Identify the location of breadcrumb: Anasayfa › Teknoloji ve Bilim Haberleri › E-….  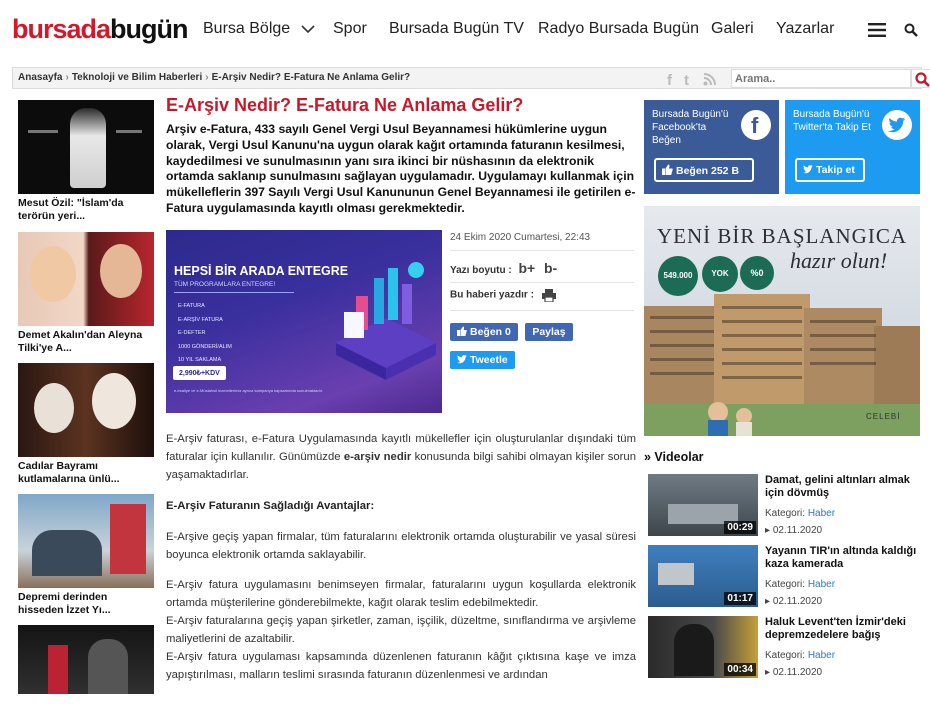
(214, 77).